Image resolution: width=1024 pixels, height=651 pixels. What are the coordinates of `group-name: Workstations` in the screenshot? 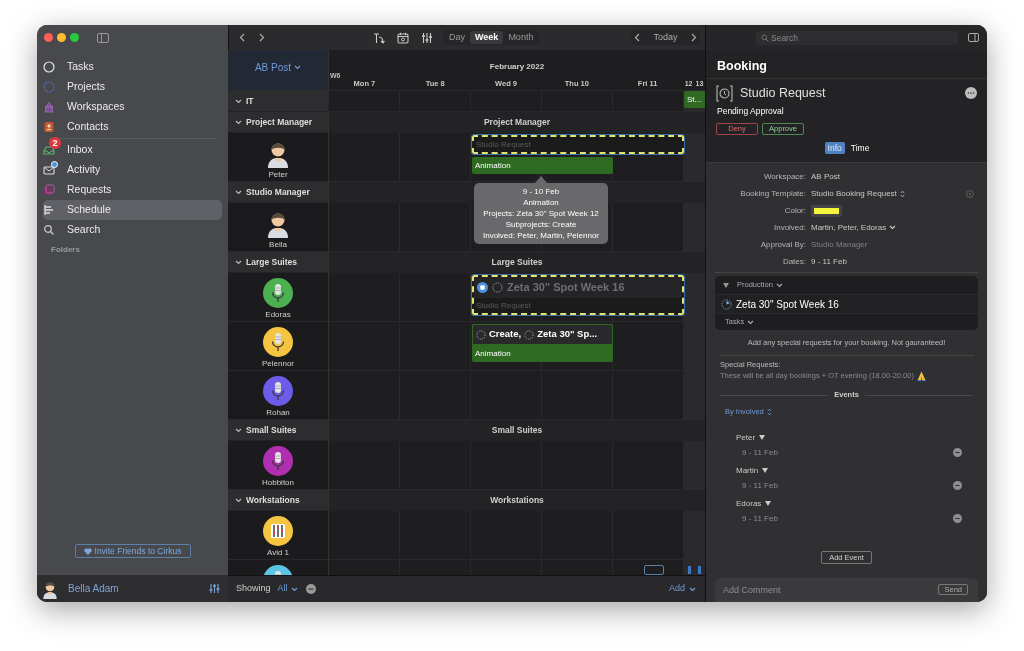 It's located at (273, 500).